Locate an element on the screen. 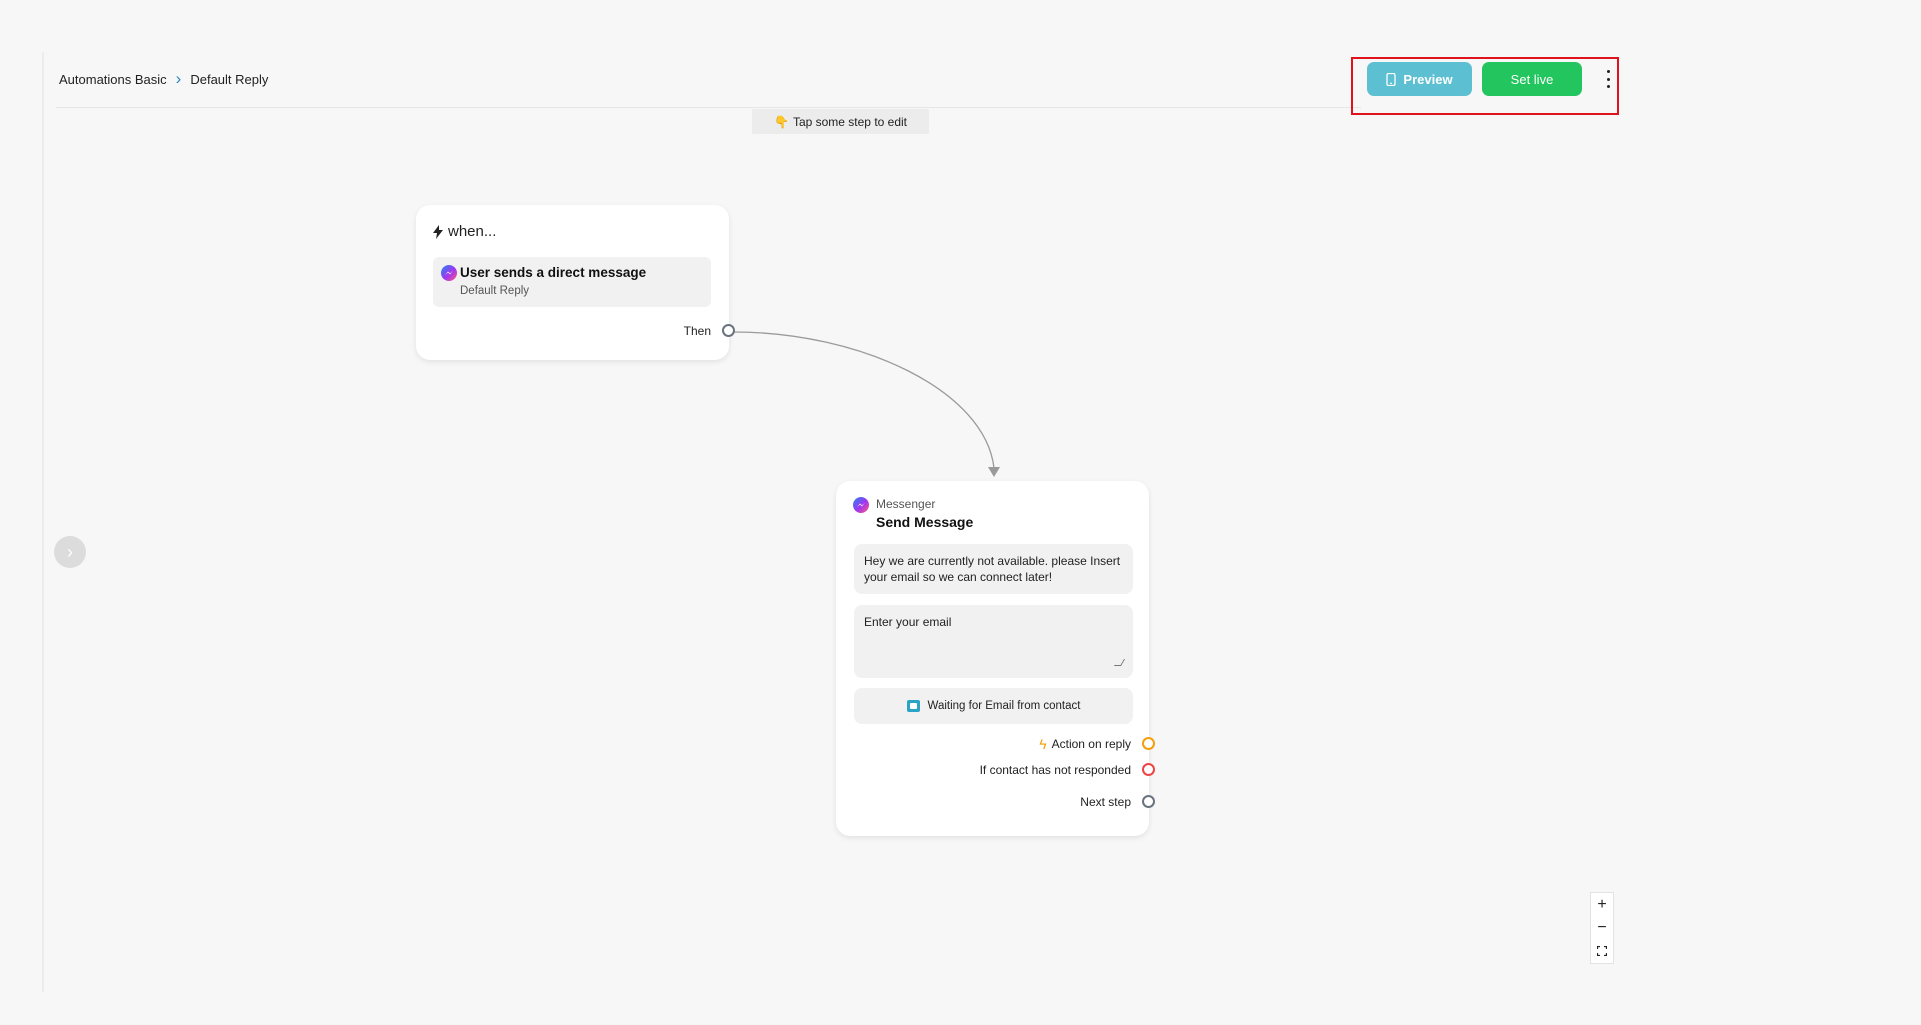 The image size is (1921, 1025). email-input-prompt: Enter your email is located at coordinates (993, 641).